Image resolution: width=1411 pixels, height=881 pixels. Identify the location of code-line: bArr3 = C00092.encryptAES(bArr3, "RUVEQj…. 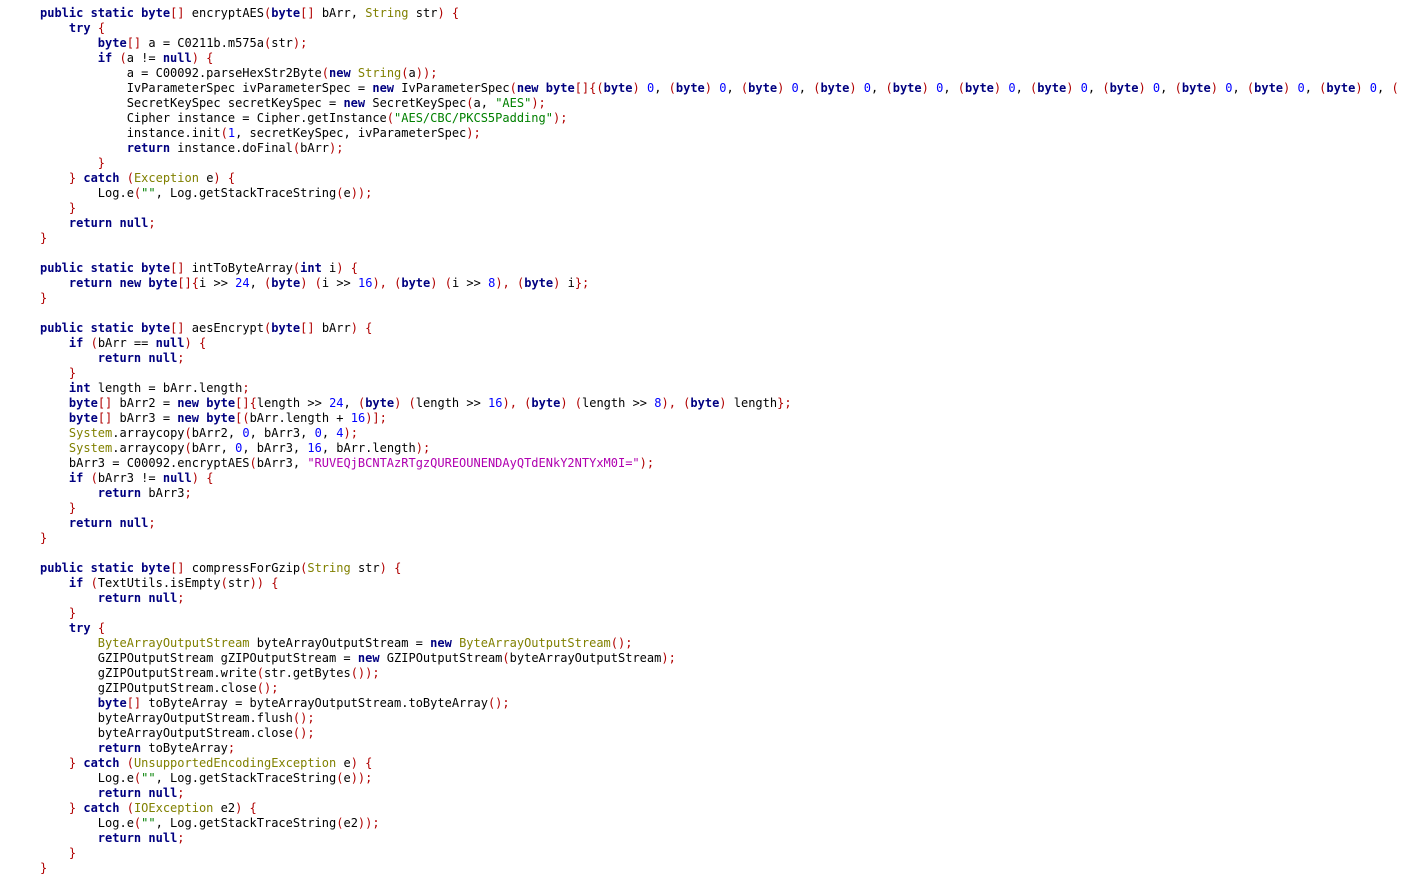
(719, 463).